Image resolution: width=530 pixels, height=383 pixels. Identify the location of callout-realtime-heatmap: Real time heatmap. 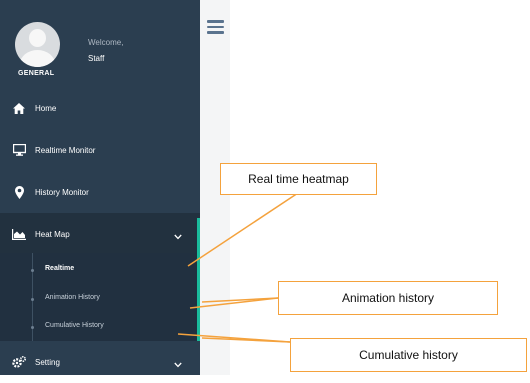
(298, 179).